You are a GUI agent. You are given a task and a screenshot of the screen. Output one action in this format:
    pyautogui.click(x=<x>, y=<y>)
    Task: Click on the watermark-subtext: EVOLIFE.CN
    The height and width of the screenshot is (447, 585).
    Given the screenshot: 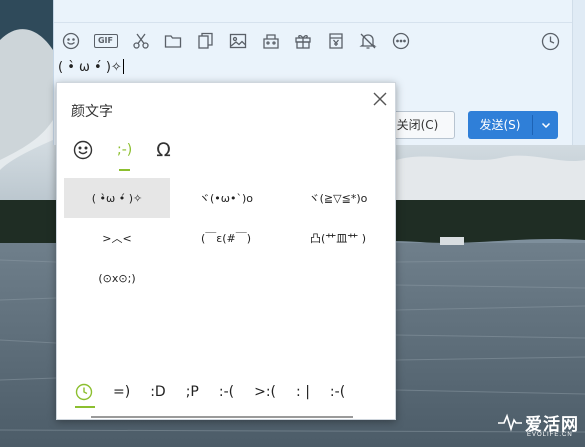 What is the action you would take?
    pyautogui.click(x=550, y=435)
    